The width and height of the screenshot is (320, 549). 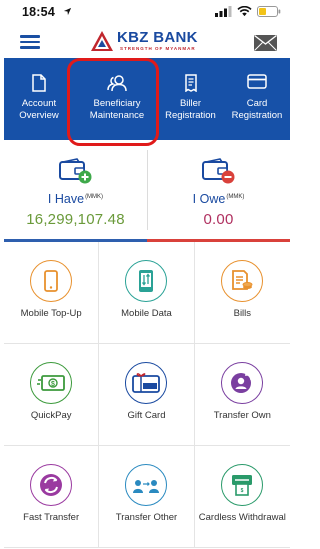 I want to click on cash-icon: $, so click(x=51, y=383).